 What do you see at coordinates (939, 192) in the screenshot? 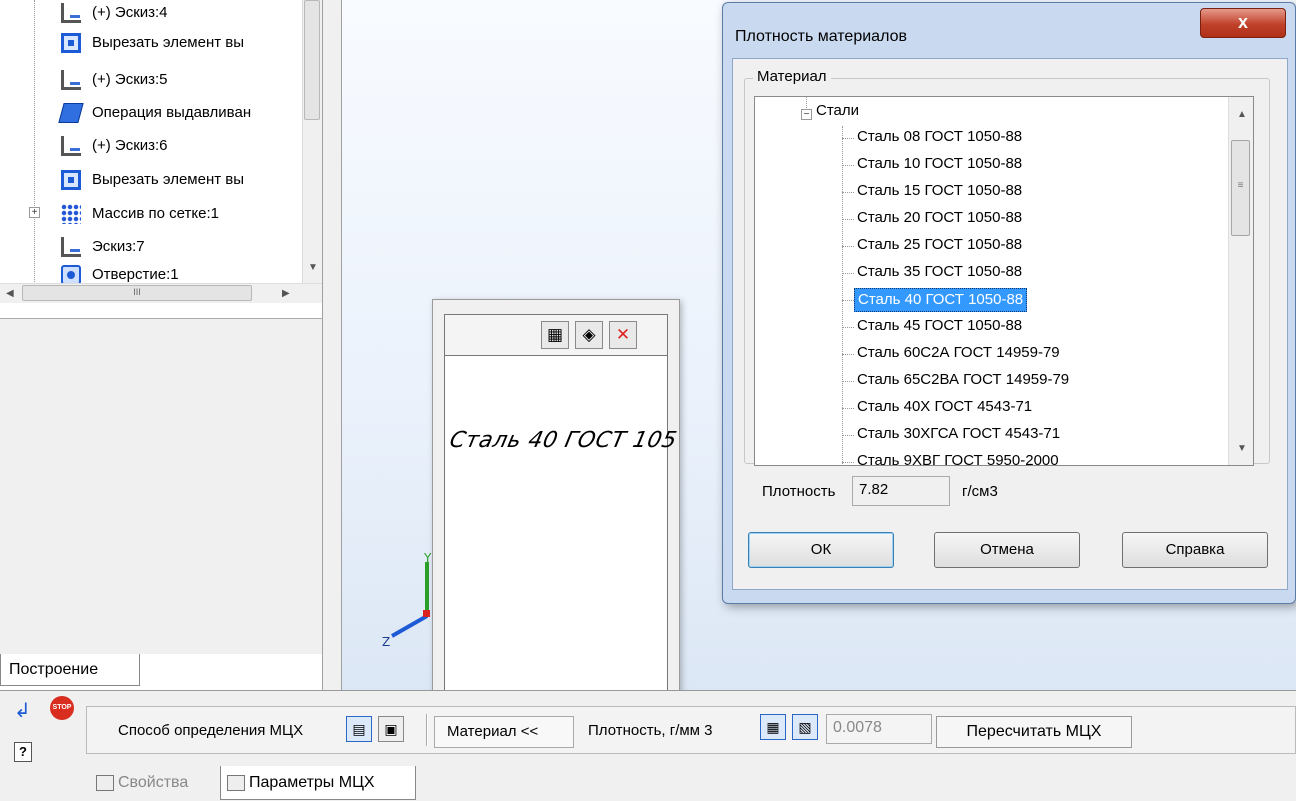
I see `material-item: Сталь 15 ГОСТ 1050-88` at bounding box center [939, 192].